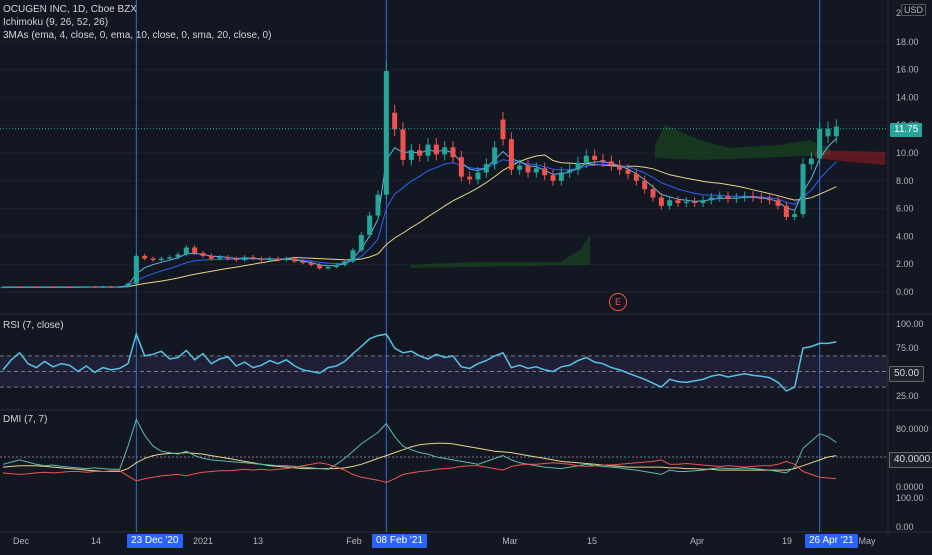 The width and height of the screenshot is (932, 555). I want to click on earnings-icon: E, so click(618, 302).